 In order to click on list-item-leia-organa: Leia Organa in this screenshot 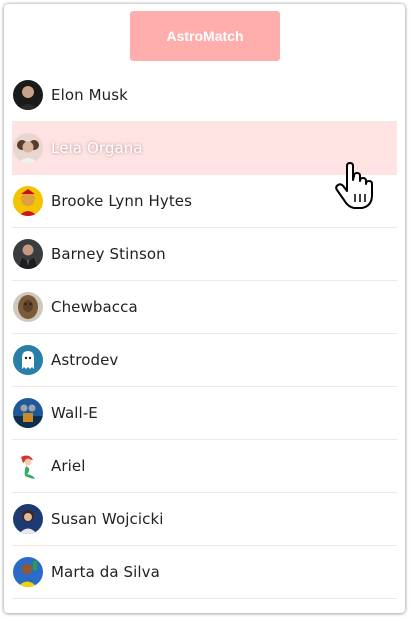, I will do `click(204, 148)`.